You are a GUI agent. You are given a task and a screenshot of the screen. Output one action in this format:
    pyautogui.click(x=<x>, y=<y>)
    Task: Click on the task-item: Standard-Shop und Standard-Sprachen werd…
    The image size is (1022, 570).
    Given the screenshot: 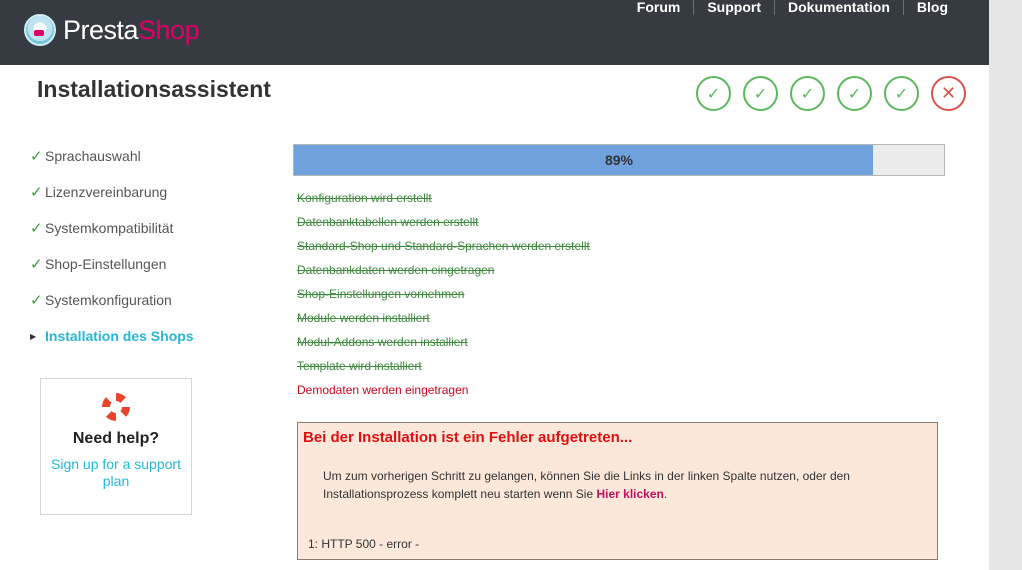 What is the action you would take?
    pyautogui.click(x=443, y=246)
    